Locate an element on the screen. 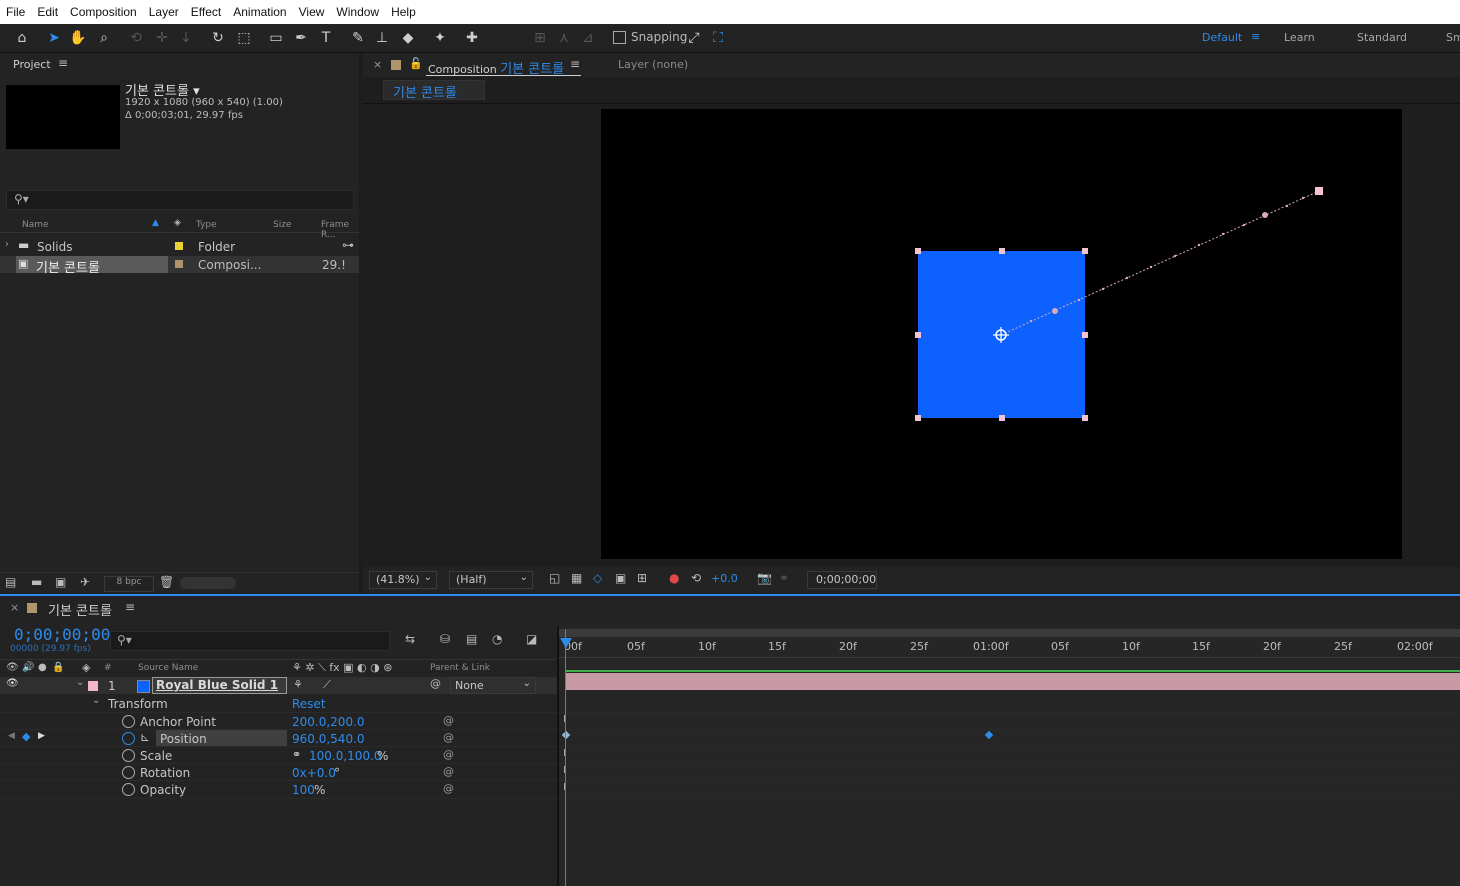 This screenshot has height=886, width=1460. property-value: 960.0,540.0 is located at coordinates (328, 739).